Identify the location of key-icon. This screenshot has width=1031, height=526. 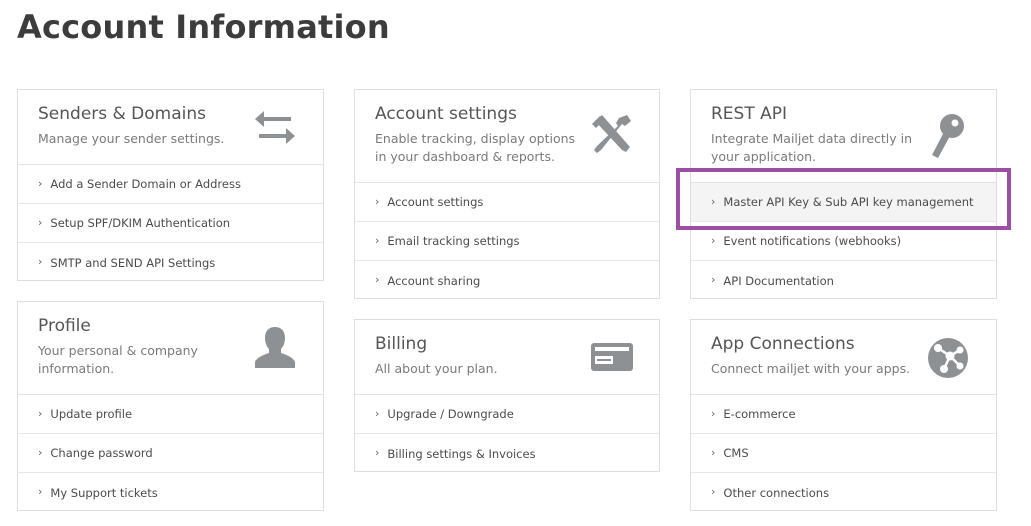
(948, 136).